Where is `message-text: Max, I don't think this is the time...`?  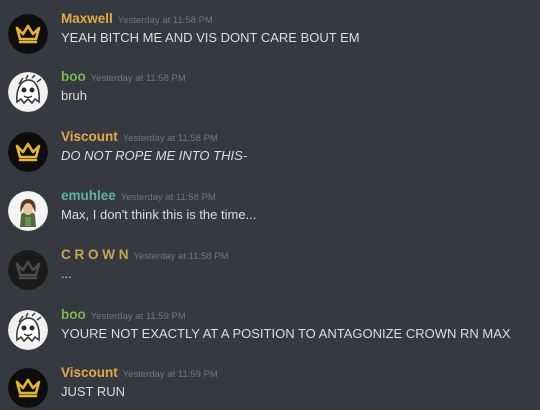
message-text: Max, I don't think this is the time... is located at coordinates (159, 214).